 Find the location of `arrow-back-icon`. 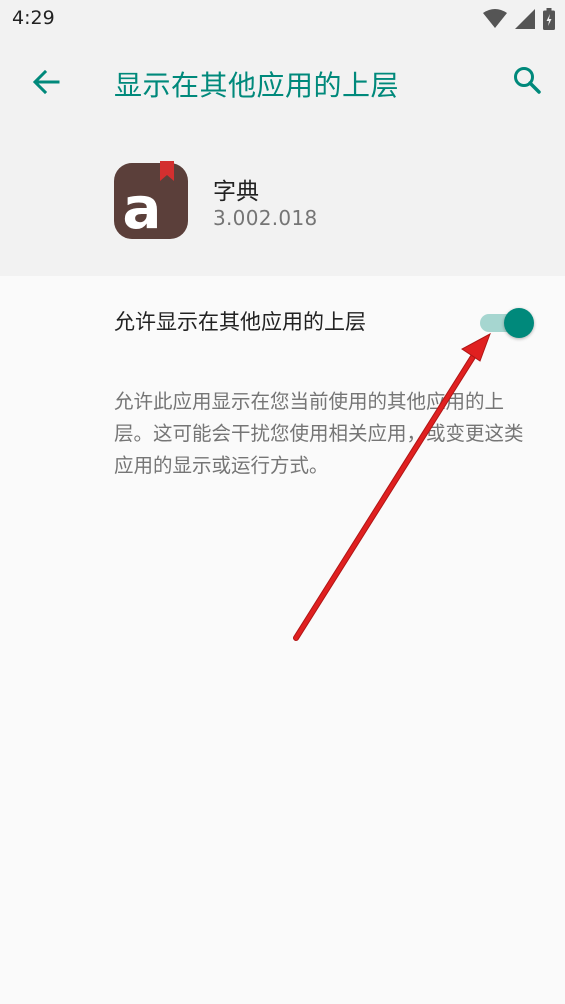

arrow-back-icon is located at coordinates (46, 84).